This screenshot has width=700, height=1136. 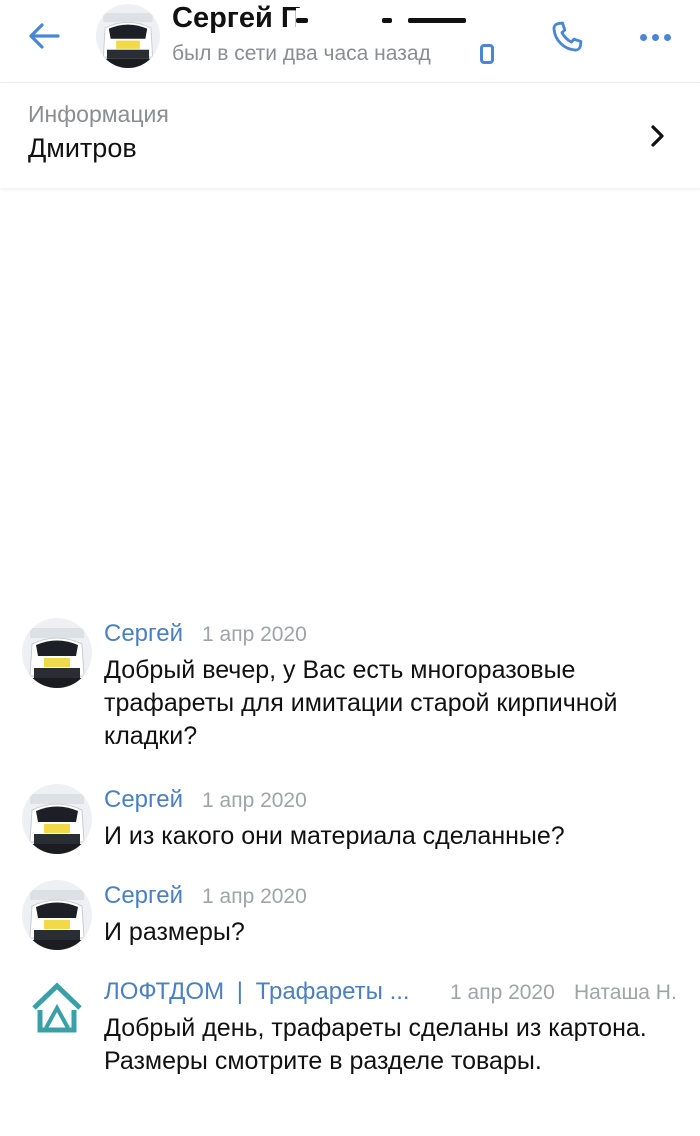 I want to click on call-button, so click(x=567, y=37).